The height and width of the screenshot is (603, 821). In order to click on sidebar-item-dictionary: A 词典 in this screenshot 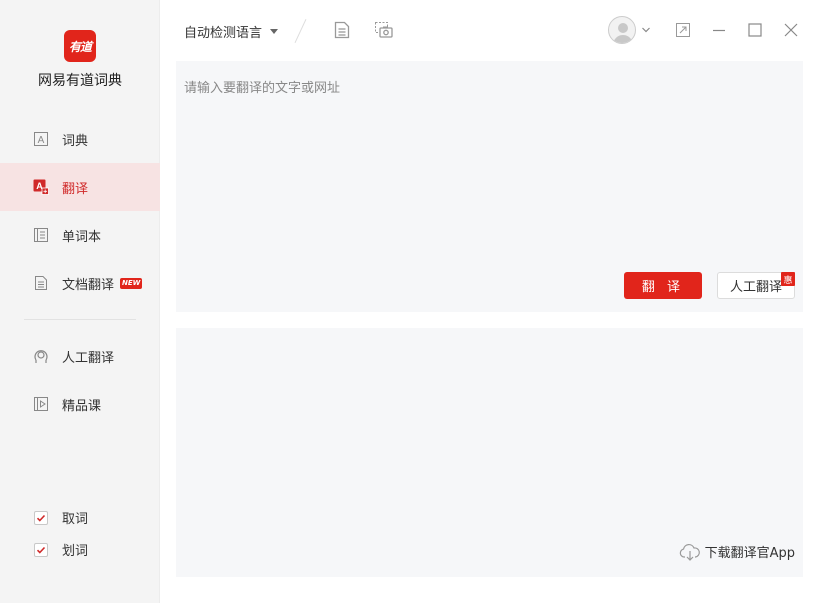, I will do `click(80, 139)`.